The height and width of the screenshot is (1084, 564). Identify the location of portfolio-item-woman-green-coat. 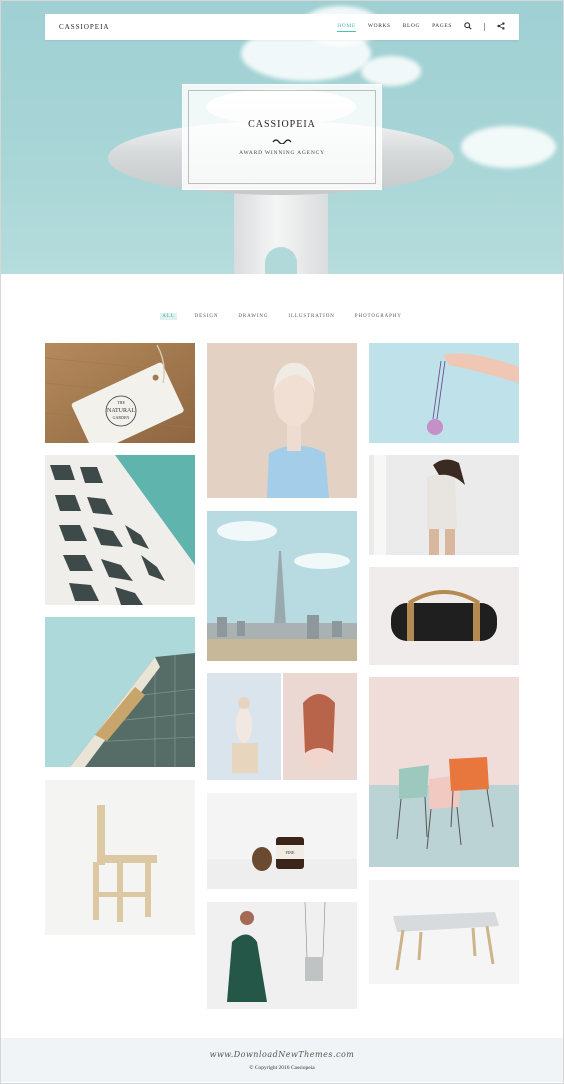
(282, 955).